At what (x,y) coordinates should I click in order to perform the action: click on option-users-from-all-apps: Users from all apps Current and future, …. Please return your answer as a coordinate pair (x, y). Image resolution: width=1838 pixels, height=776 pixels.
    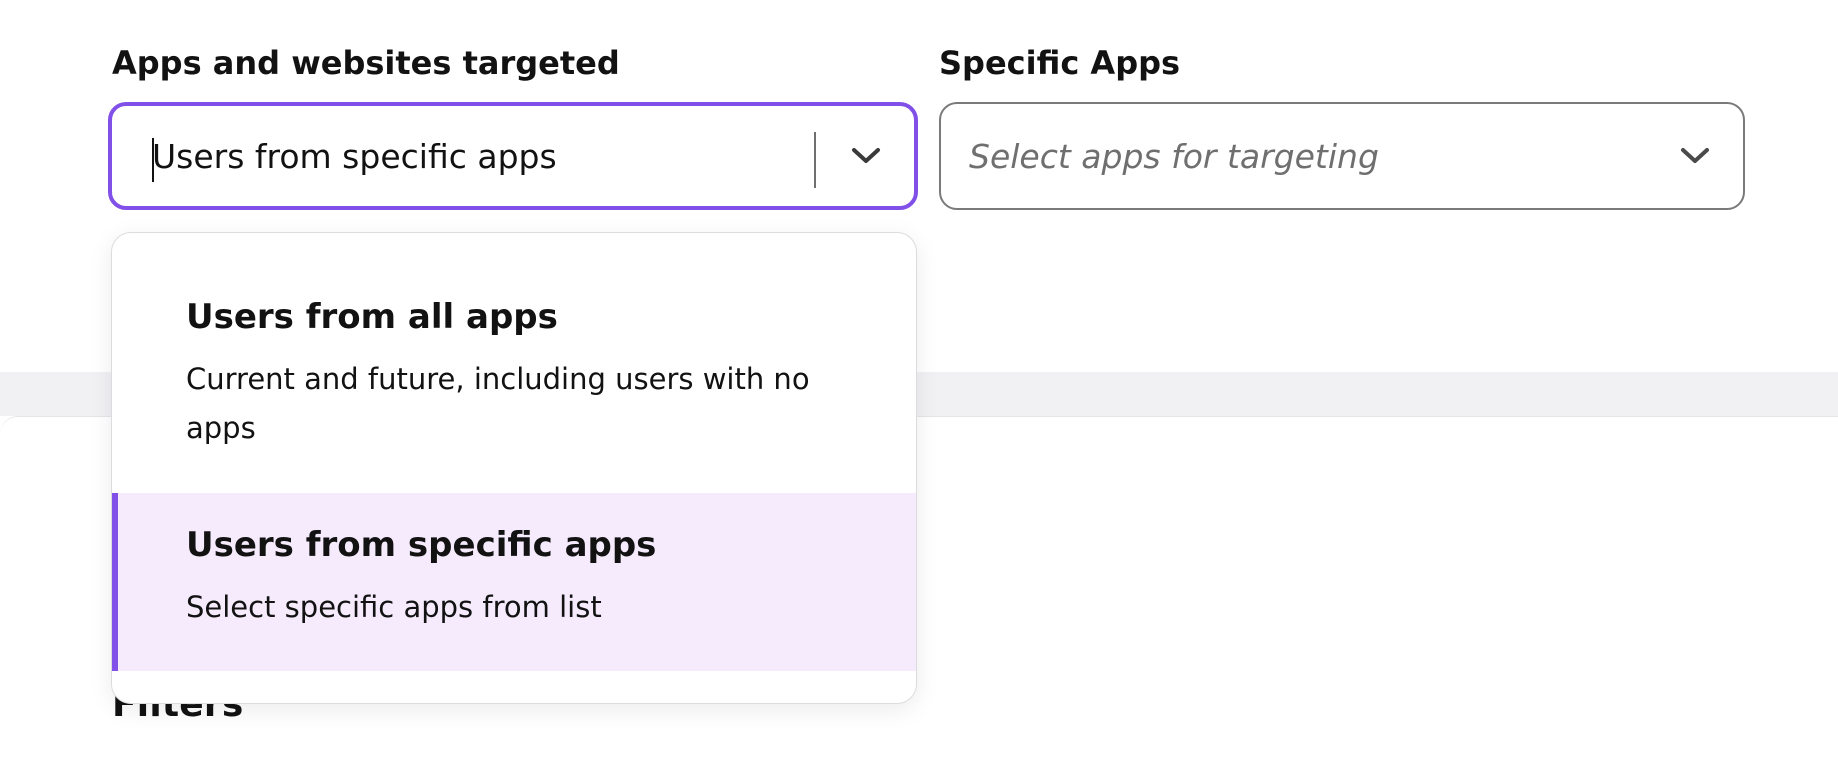
    Looking at the image, I should click on (514, 393).